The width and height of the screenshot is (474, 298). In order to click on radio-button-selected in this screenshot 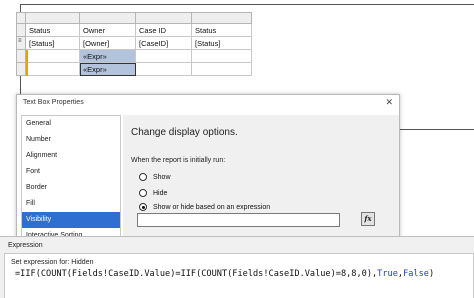, I will do `click(143, 207)`.